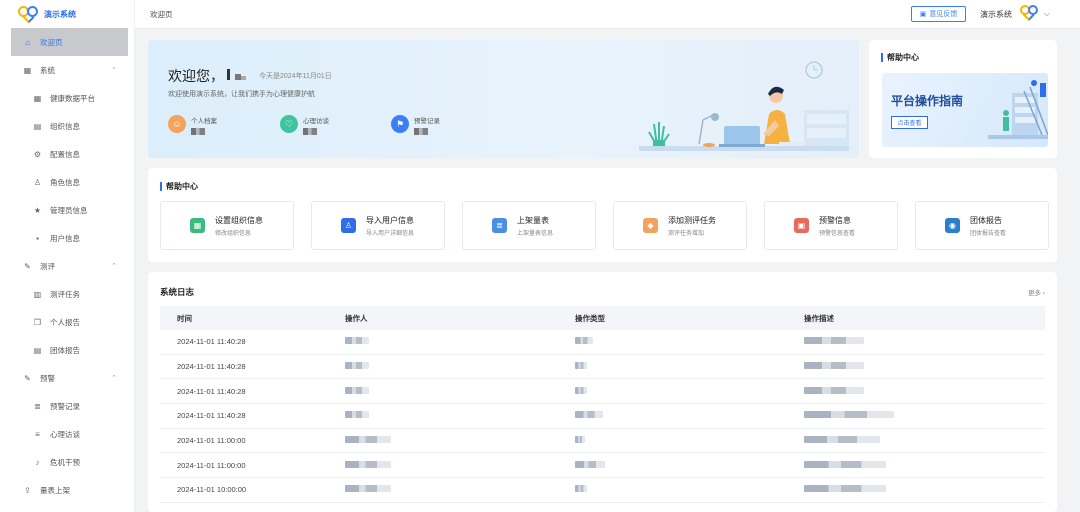 The width and height of the screenshot is (1080, 512). I want to click on sidebar-item: ❐ 个人报告, so click(67, 322).